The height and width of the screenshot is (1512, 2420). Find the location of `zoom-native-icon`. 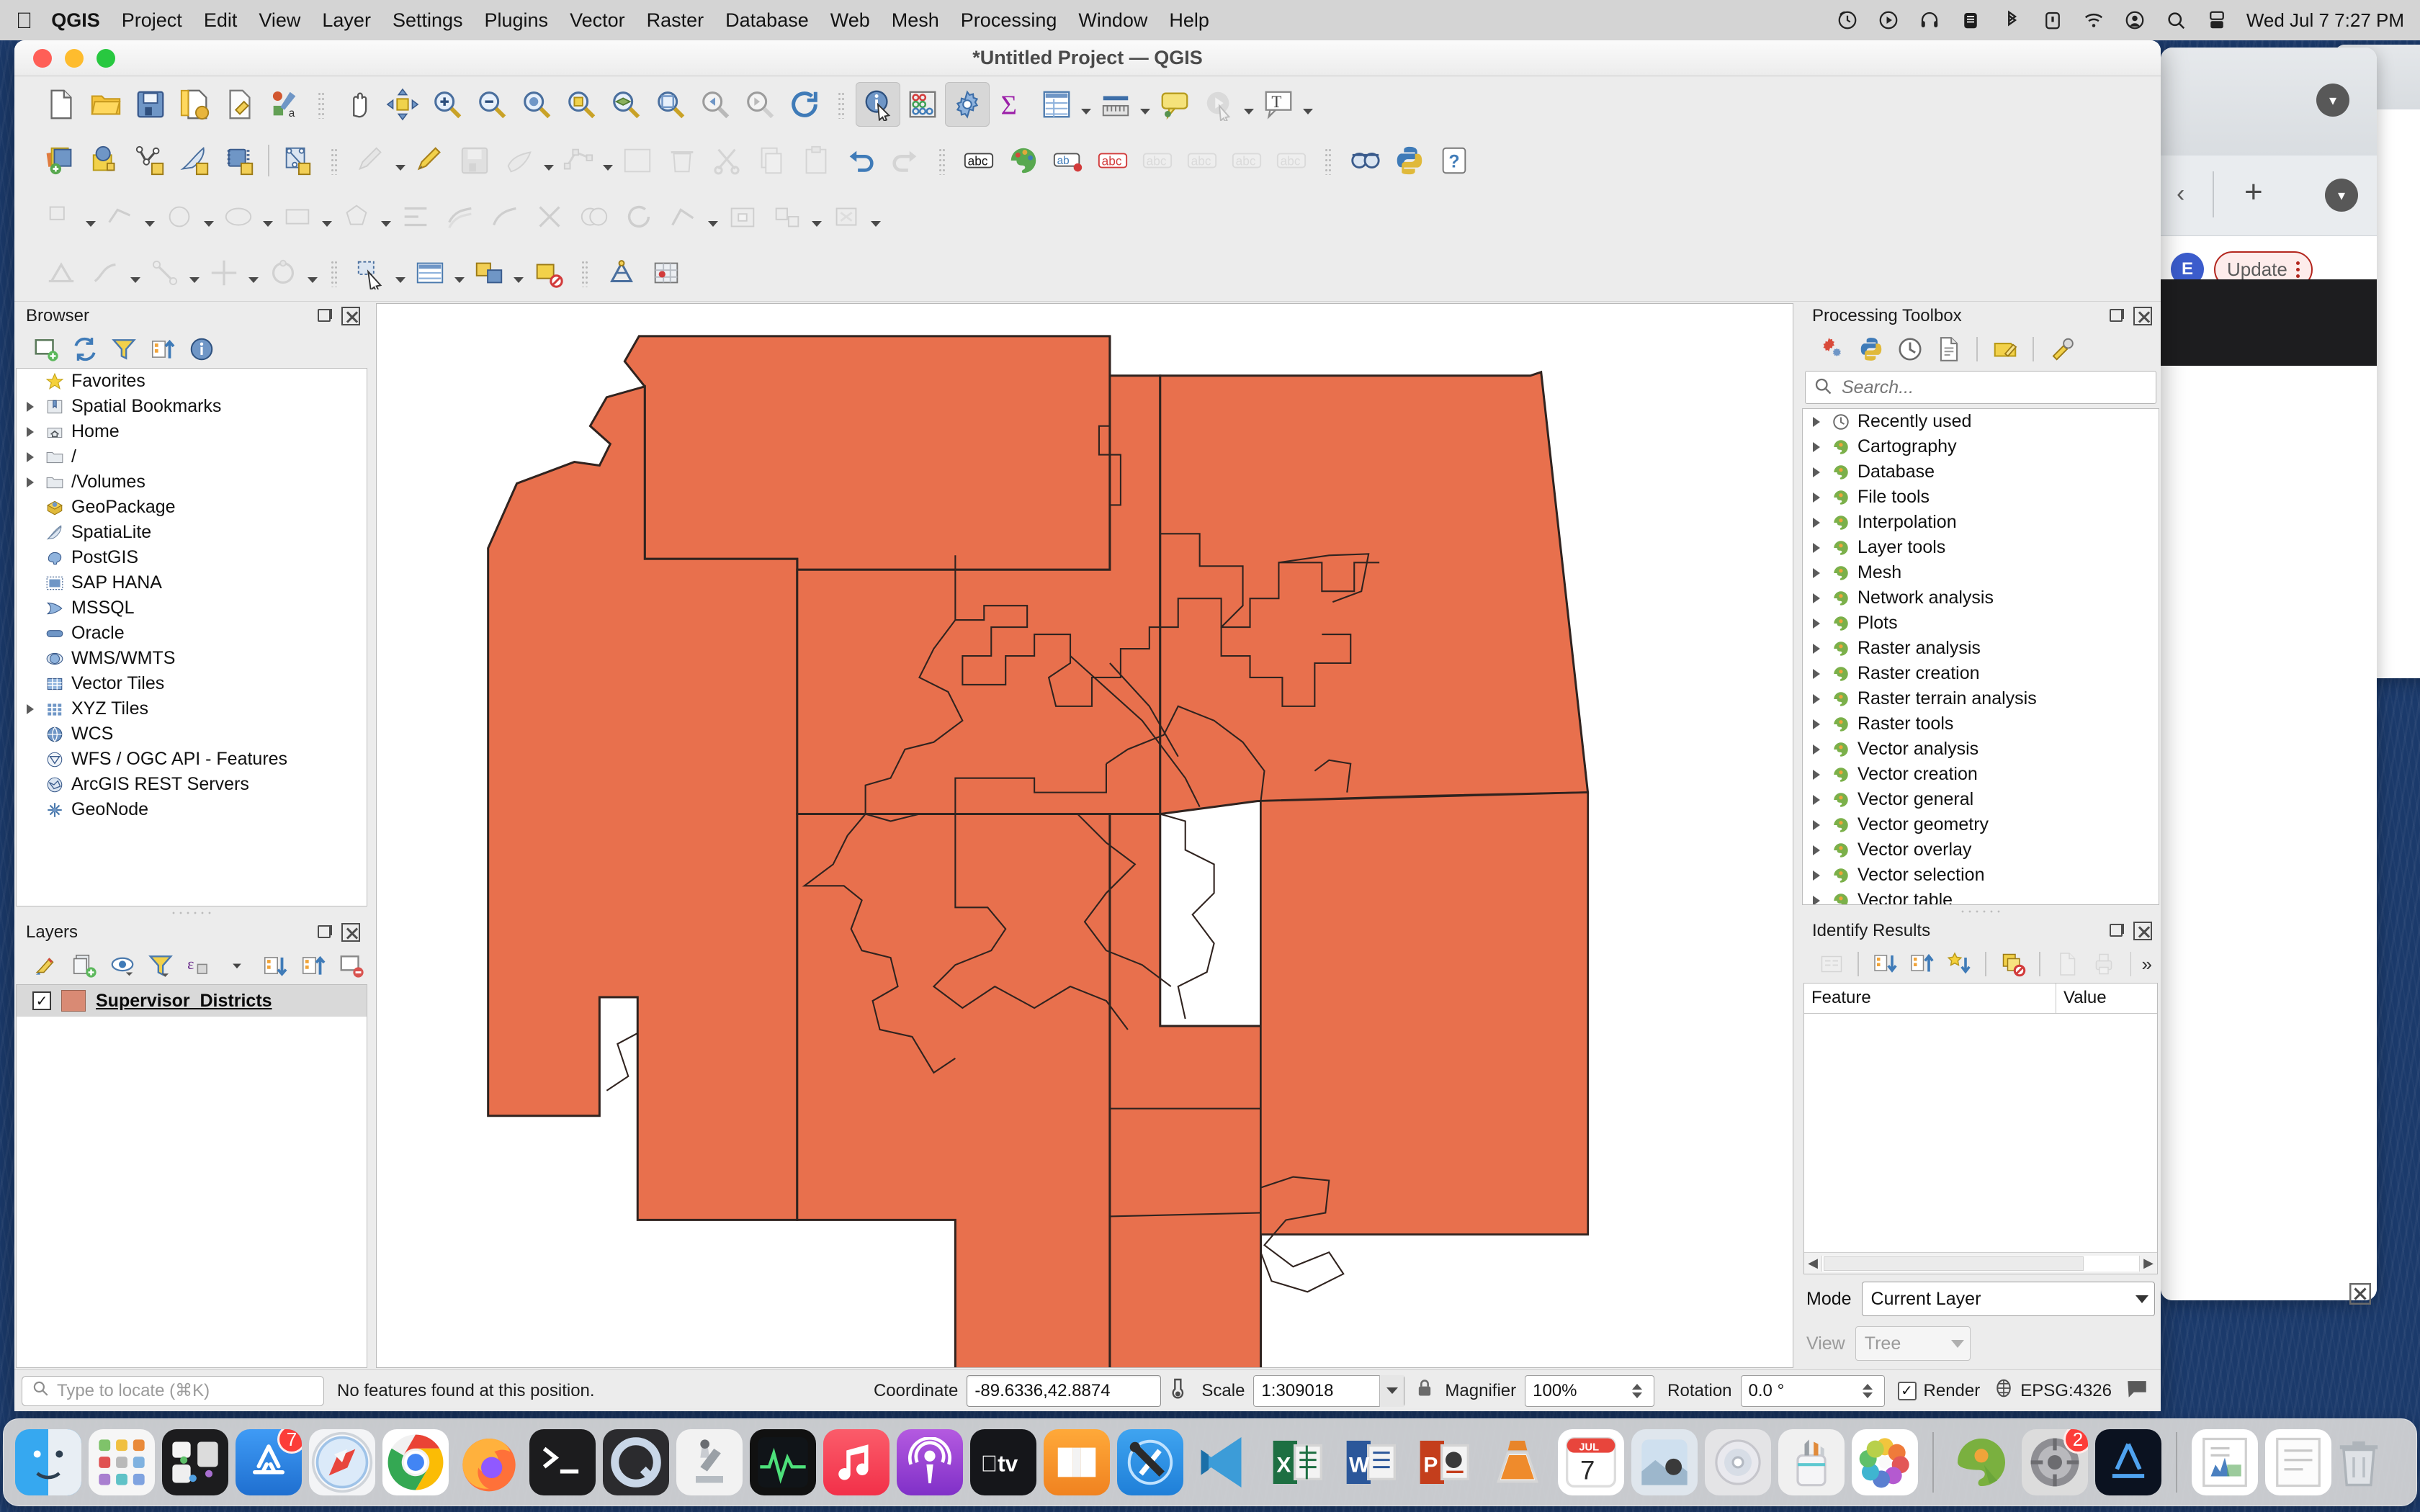

zoom-native-icon is located at coordinates (670, 104).